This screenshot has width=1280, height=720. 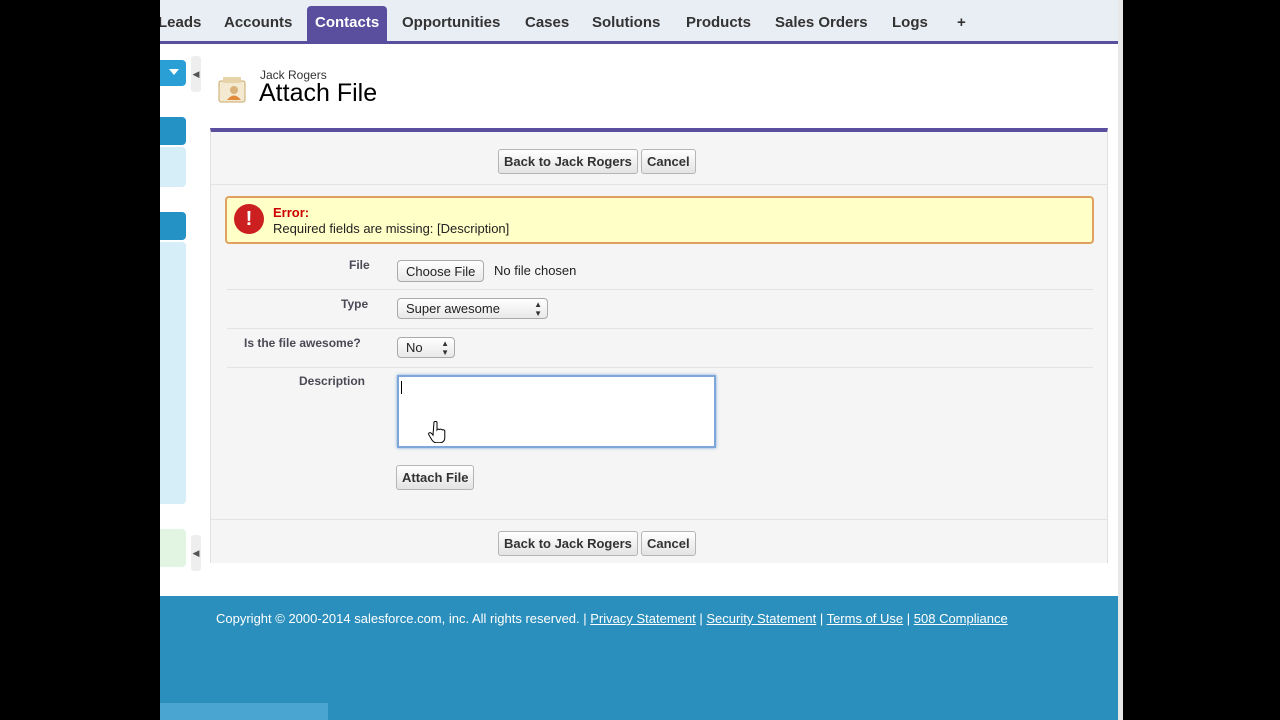 What do you see at coordinates (426, 347) in the screenshot?
I see `awesome-select: No ▲ ▼` at bounding box center [426, 347].